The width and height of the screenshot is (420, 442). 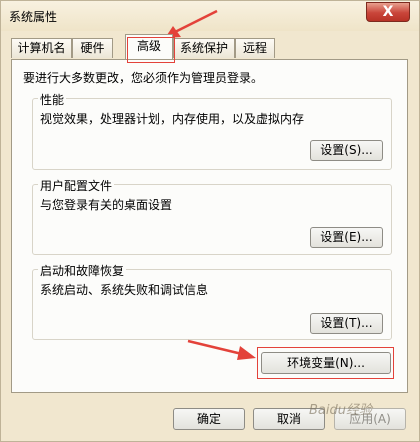 I want to click on close-icon: X, so click(x=388, y=12).